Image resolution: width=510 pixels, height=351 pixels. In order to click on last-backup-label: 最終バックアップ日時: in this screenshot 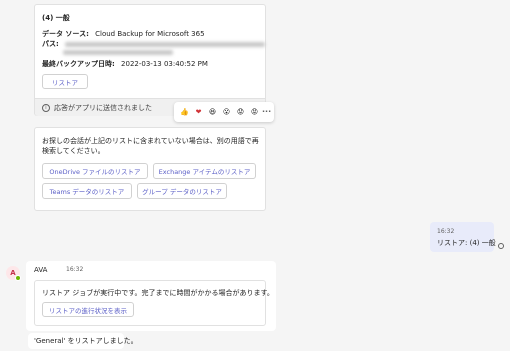, I will do `click(78, 64)`.